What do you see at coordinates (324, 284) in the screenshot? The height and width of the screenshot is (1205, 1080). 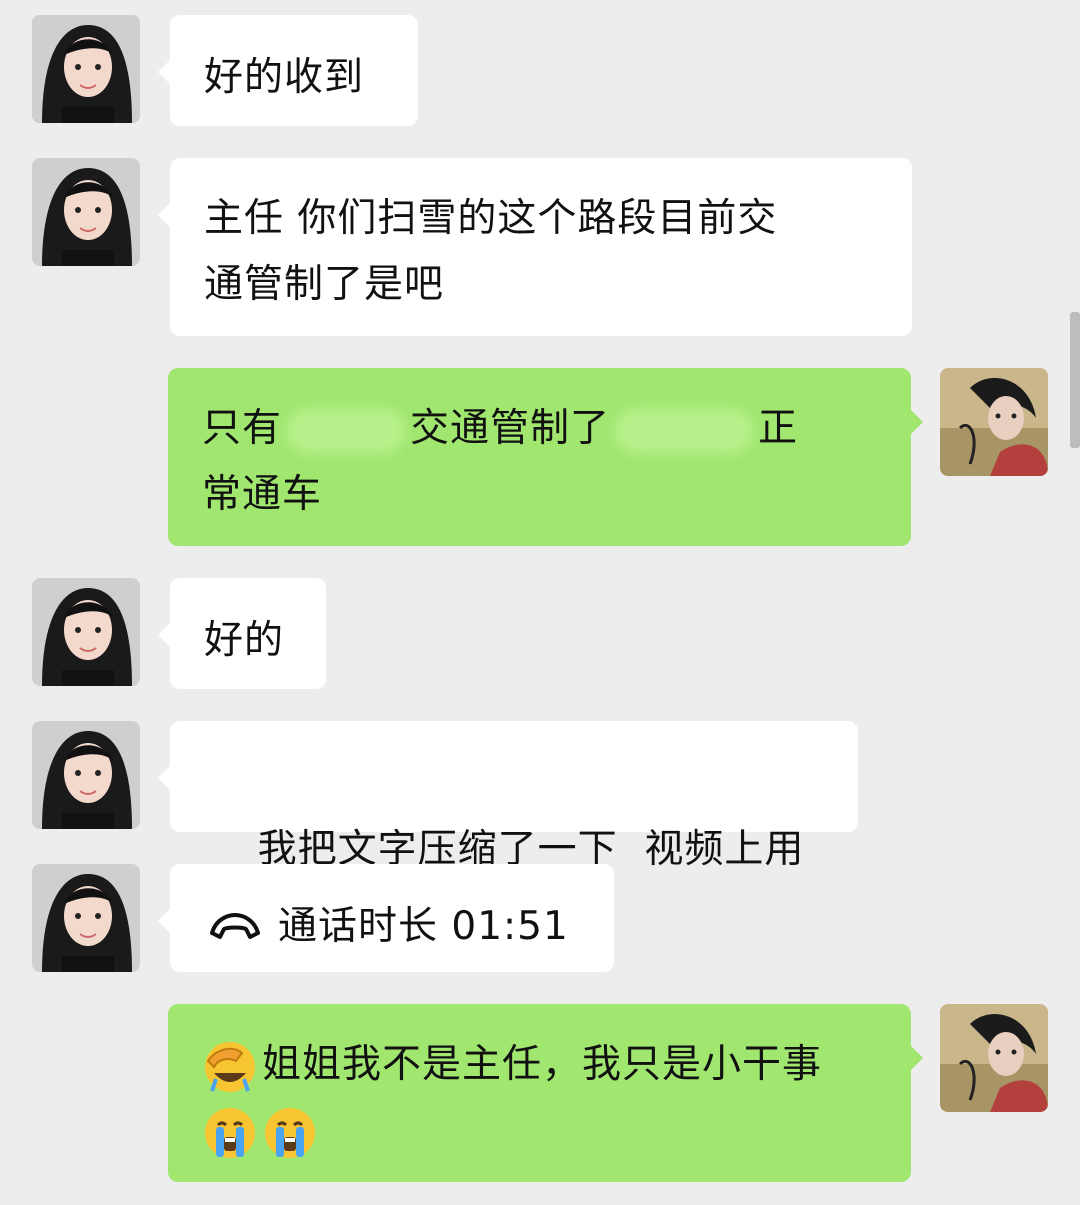 I see `message-text-line: 通管制了是吧` at bounding box center [324, 284].